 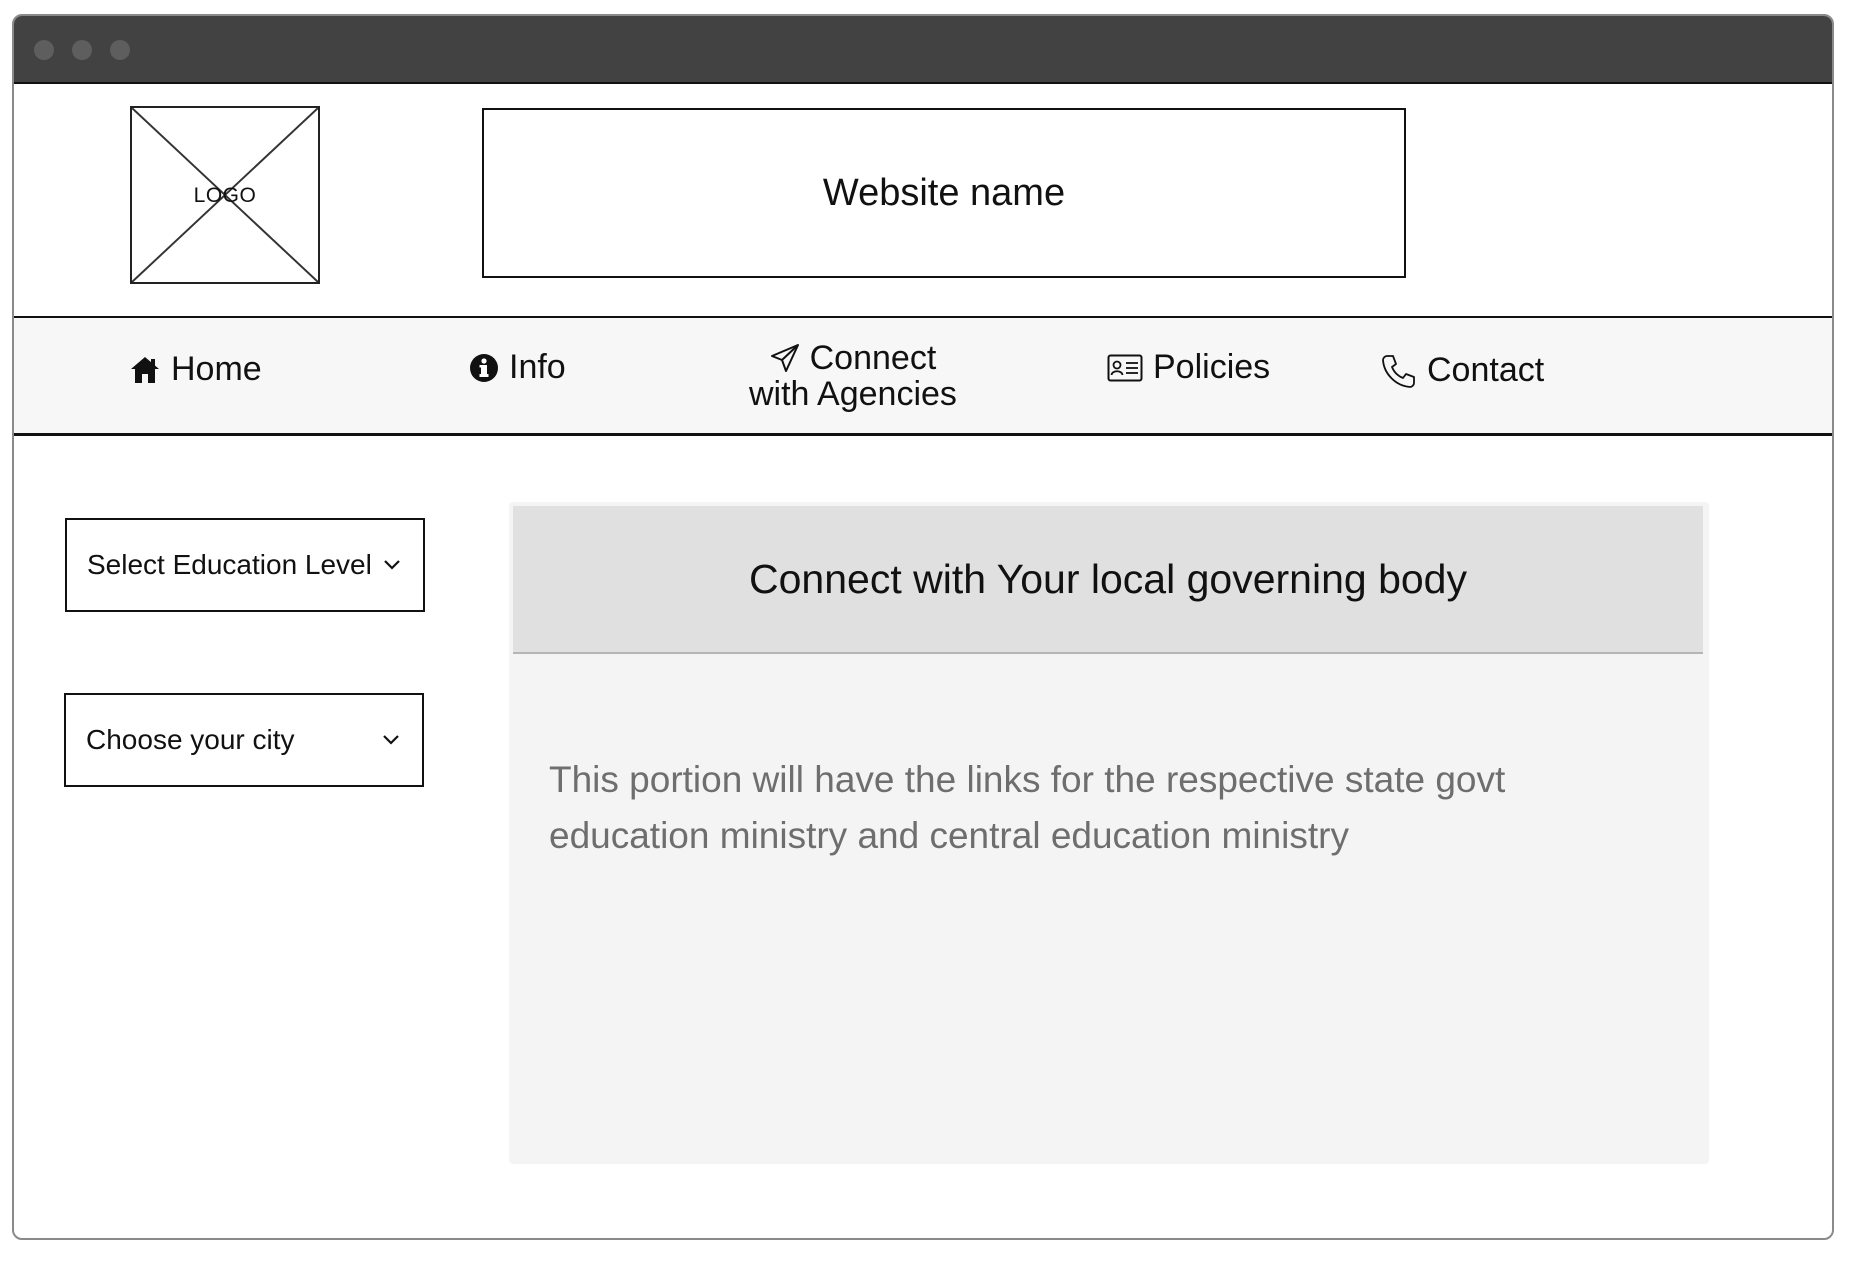 I want to click on nav-label-contact: Contact, so click(x=1486, y=370).